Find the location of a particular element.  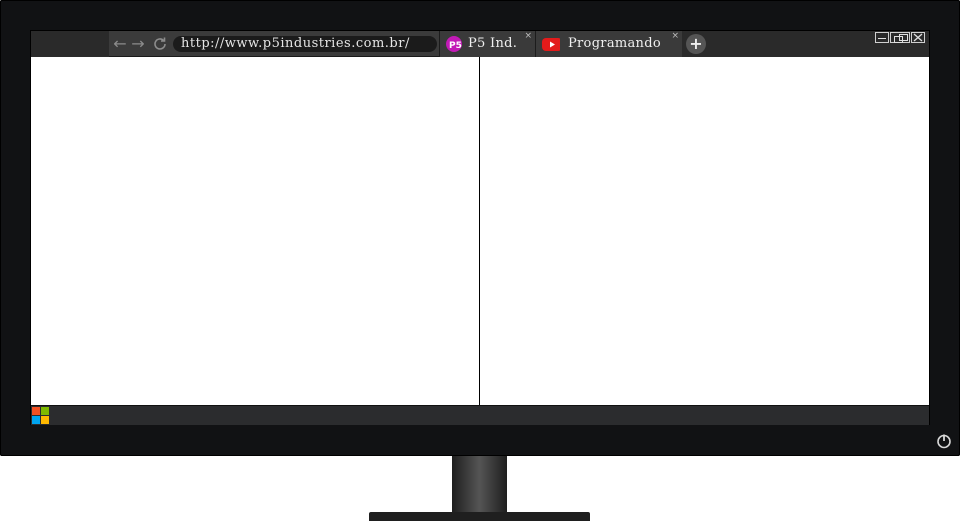

monitor-stand-neck is located at coordinates (479, 484).